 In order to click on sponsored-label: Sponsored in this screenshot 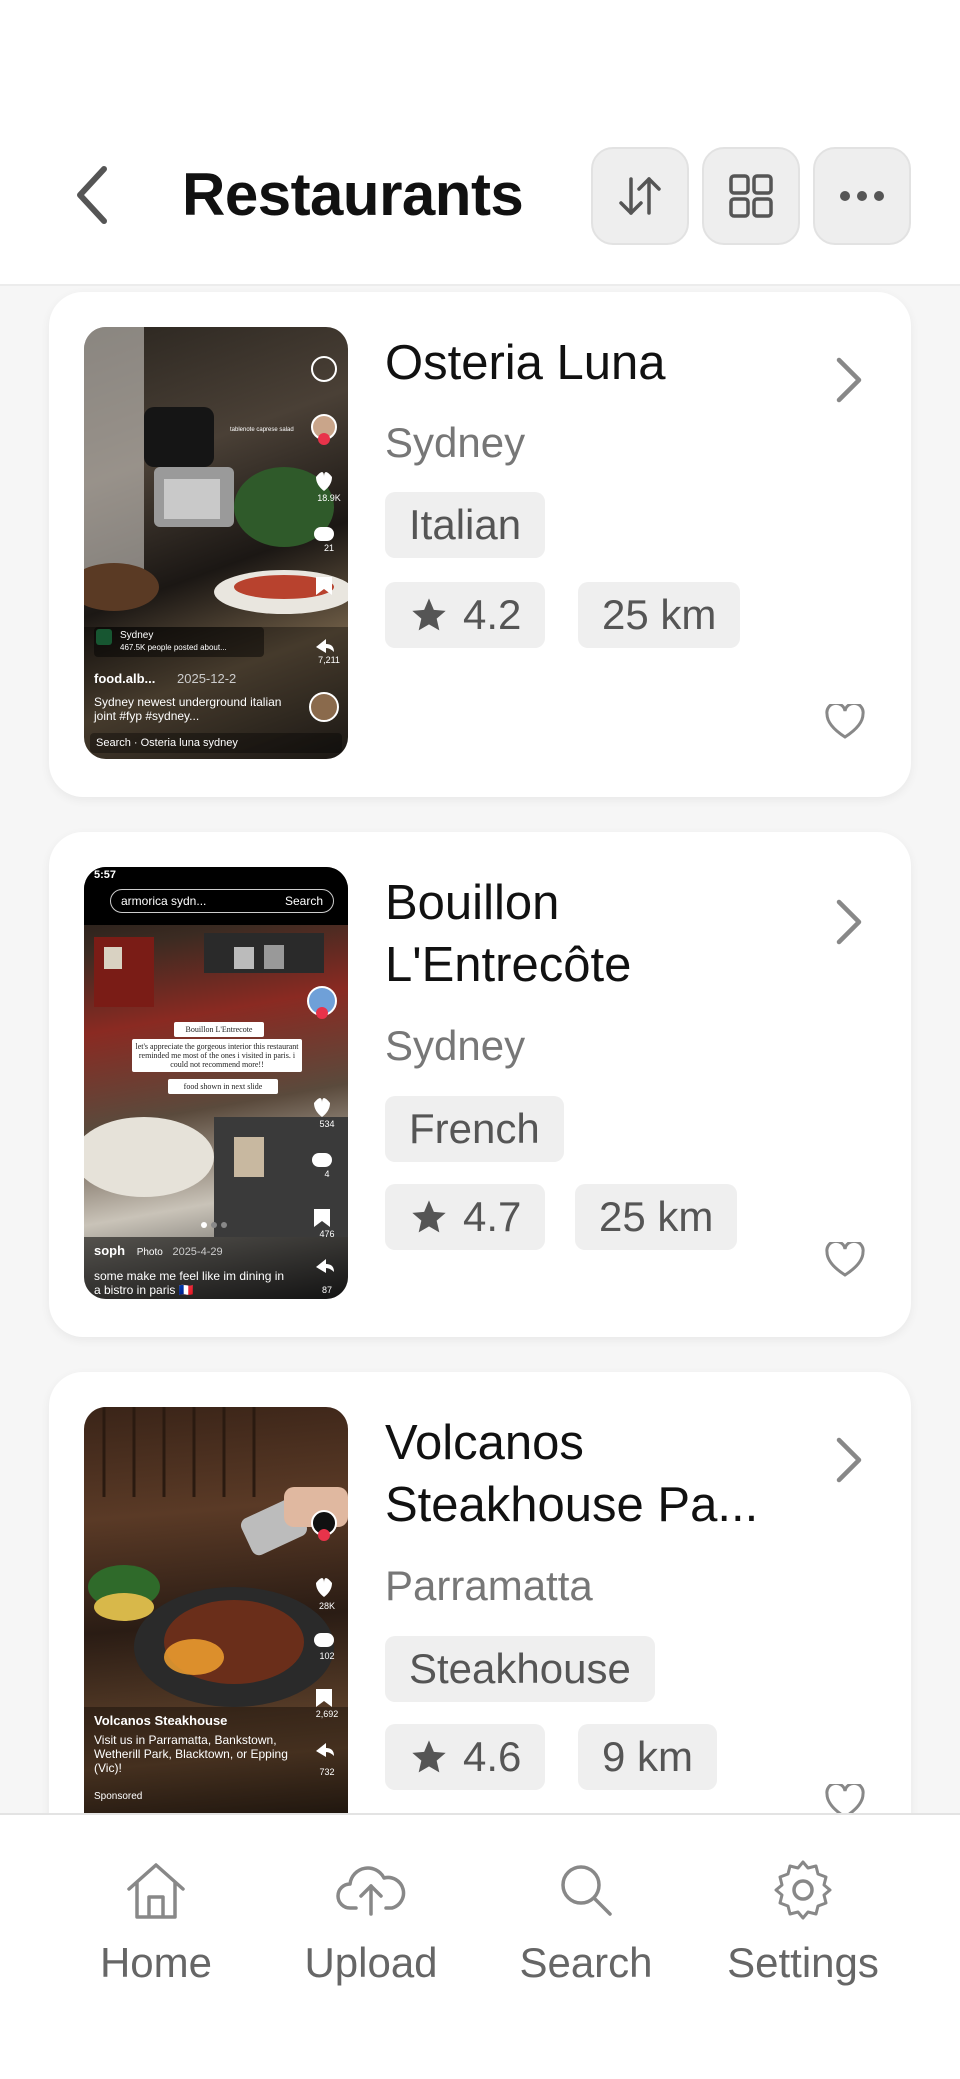, I will do `click(118, 1796)`.